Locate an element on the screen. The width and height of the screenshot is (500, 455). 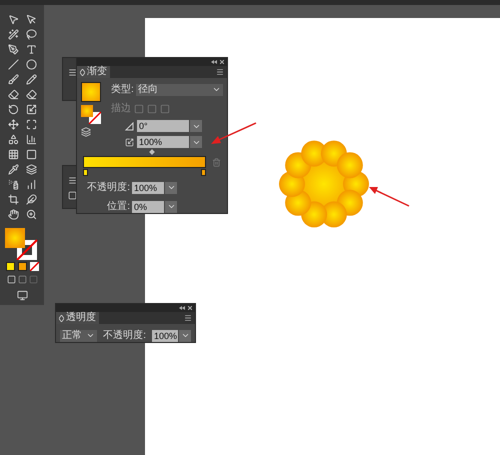
type-tool-icon is located at coordinates (31, 49).